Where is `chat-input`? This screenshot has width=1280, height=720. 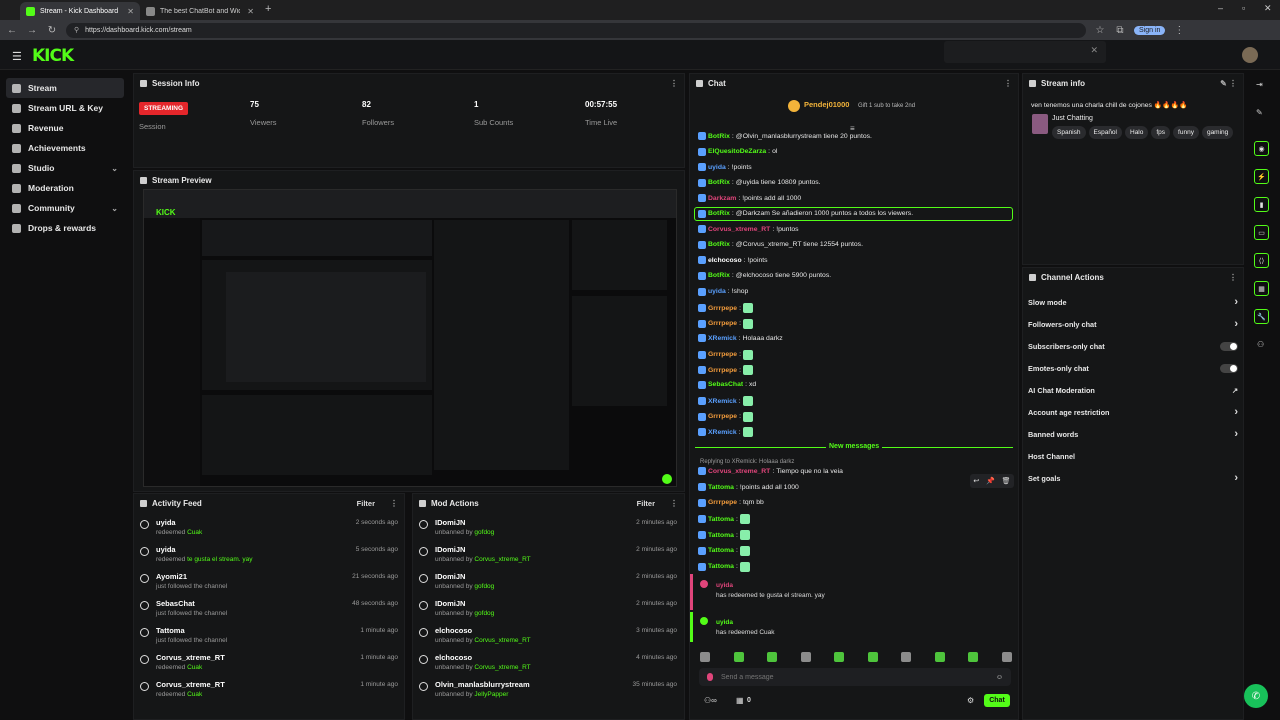 chat-input is located at coordinates (854, 677).